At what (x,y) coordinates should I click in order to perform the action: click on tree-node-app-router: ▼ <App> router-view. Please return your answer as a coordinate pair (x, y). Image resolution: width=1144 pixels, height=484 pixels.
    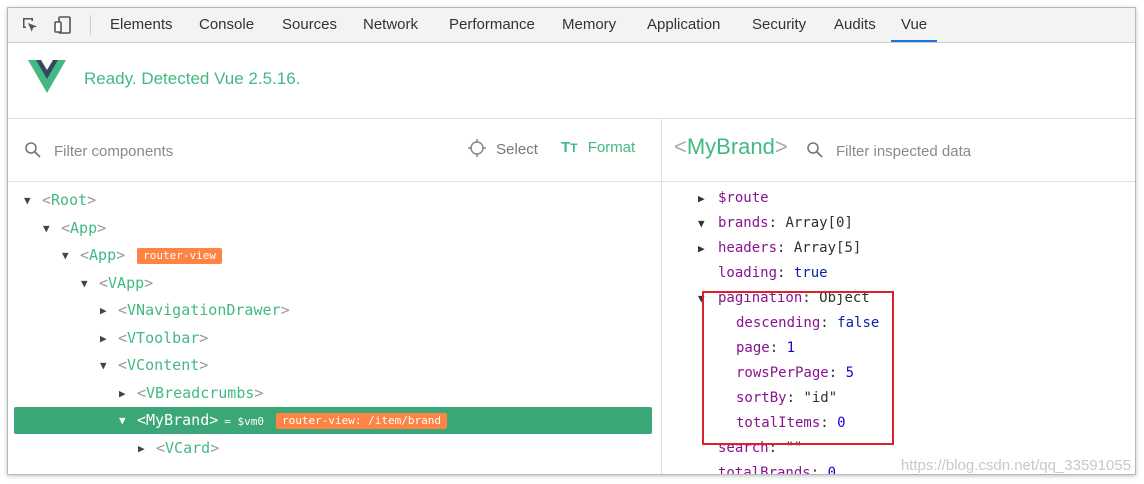
    Looking at the image, I should click on (334, 255).